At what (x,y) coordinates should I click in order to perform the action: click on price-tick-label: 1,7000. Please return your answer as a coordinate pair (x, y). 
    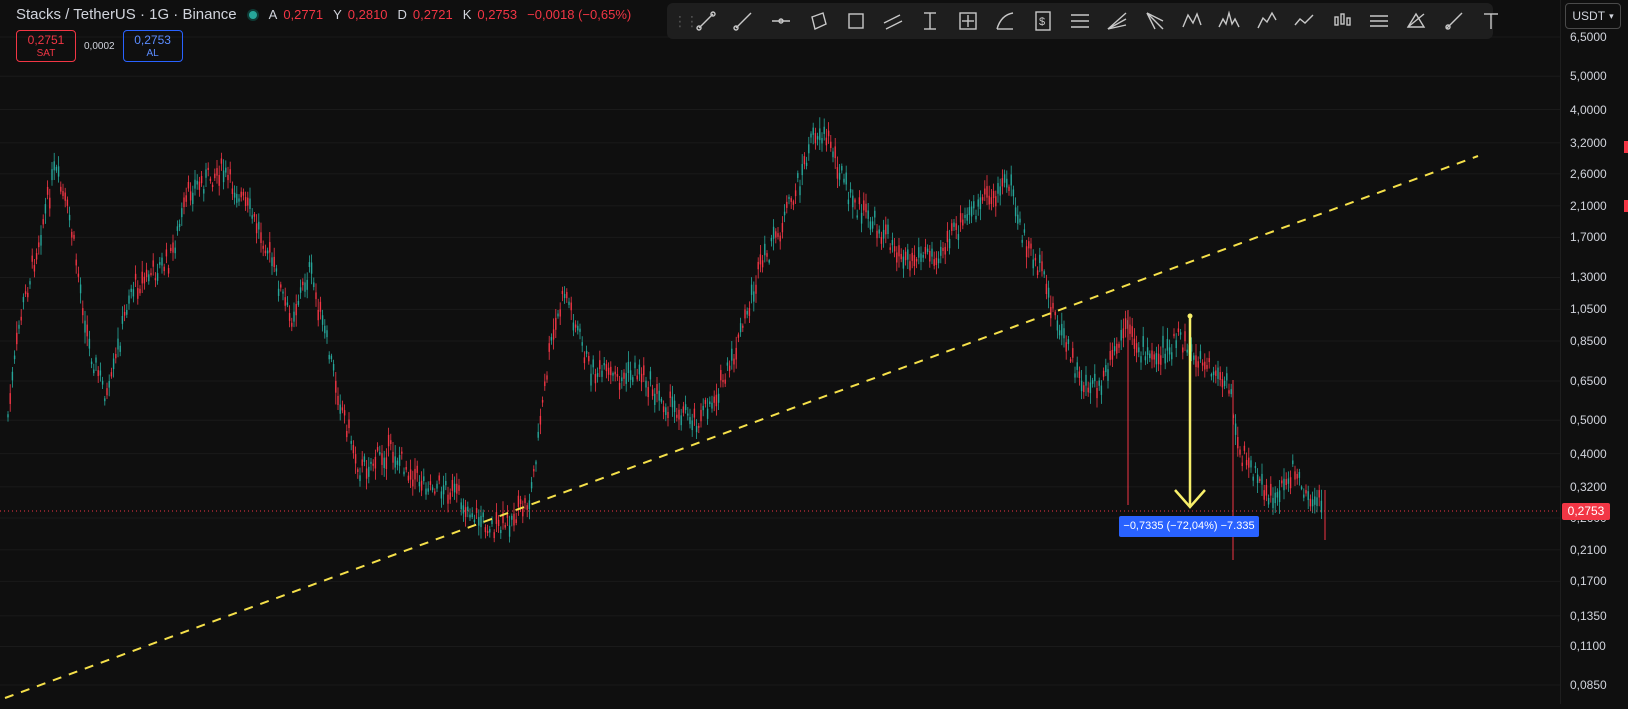
    Looking at the image, I should click on (1588, 237).